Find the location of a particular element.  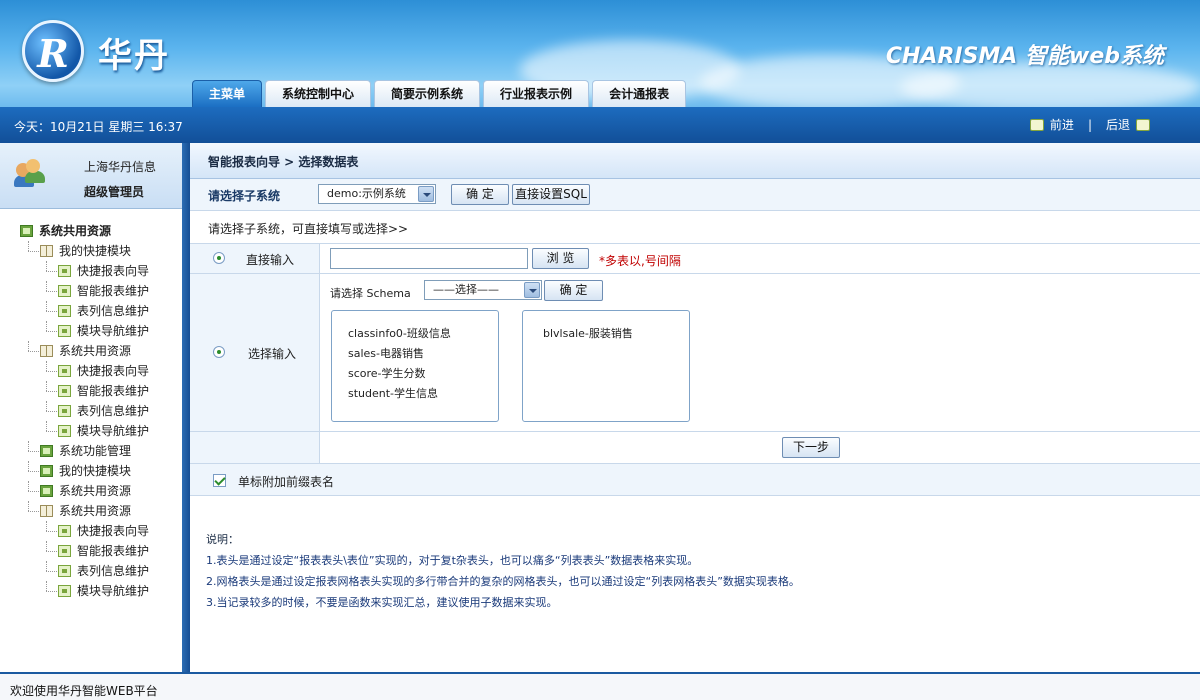

book-icon is located at coordinates (46, 511).